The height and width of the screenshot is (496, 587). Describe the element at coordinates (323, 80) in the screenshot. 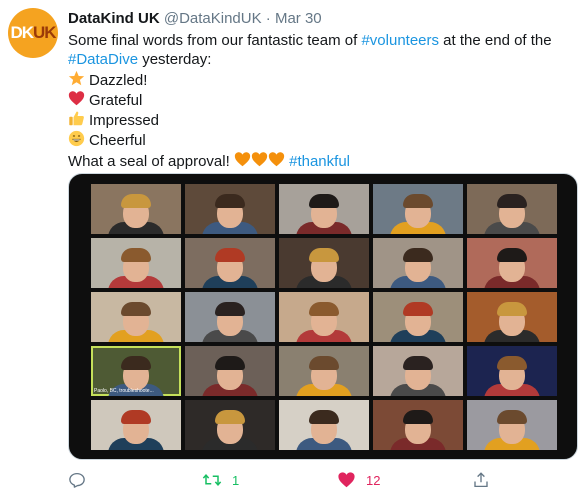

I see `feeling-dazzled: Dazzled!` at that location.